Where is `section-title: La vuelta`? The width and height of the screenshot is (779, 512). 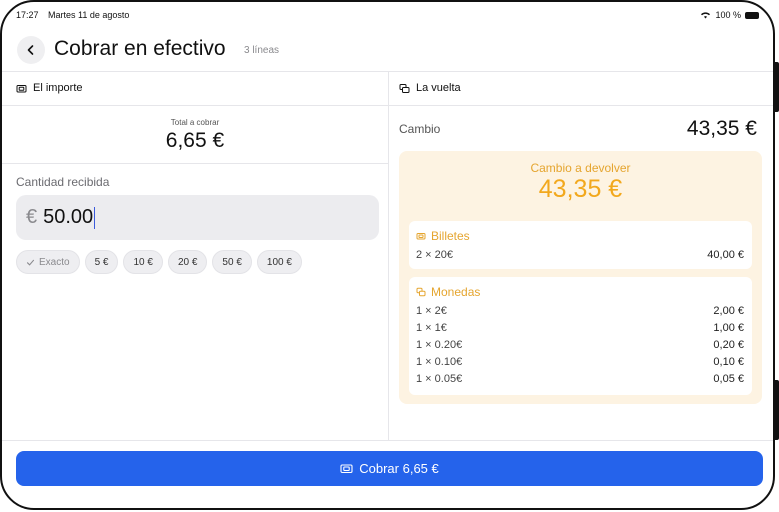
section-title: La vuelta is located at coordinates (438, 88).